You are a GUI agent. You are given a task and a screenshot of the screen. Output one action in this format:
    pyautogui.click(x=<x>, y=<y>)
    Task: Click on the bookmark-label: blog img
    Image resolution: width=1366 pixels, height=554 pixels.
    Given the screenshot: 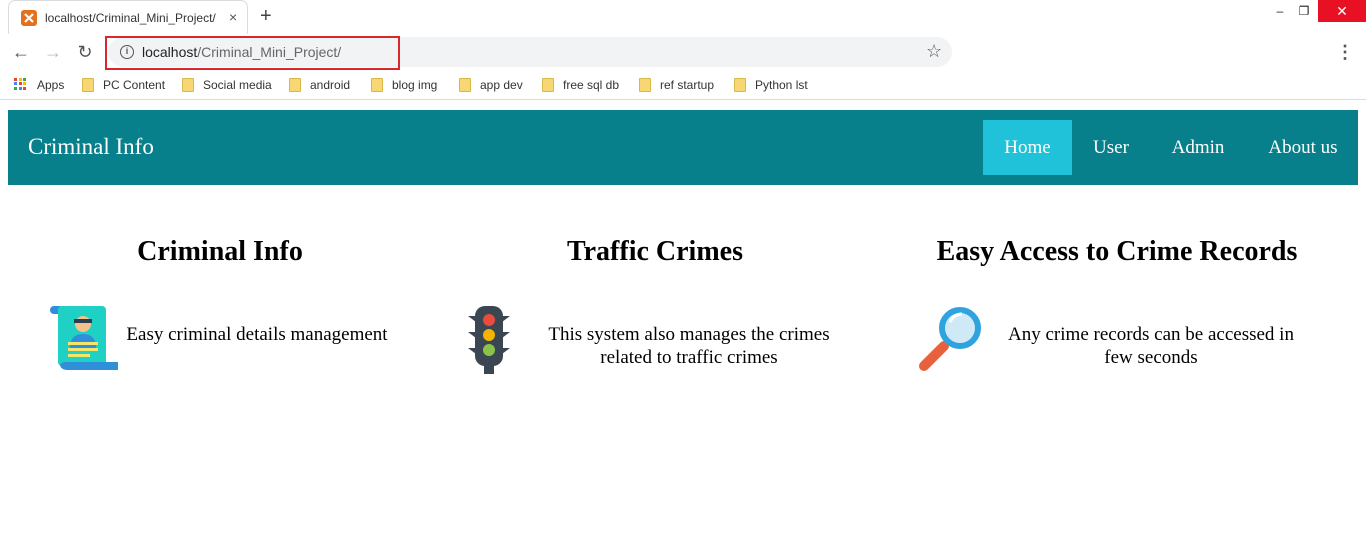 What is the action you would take?
    pyautogui.click(x=415, y=85)
    